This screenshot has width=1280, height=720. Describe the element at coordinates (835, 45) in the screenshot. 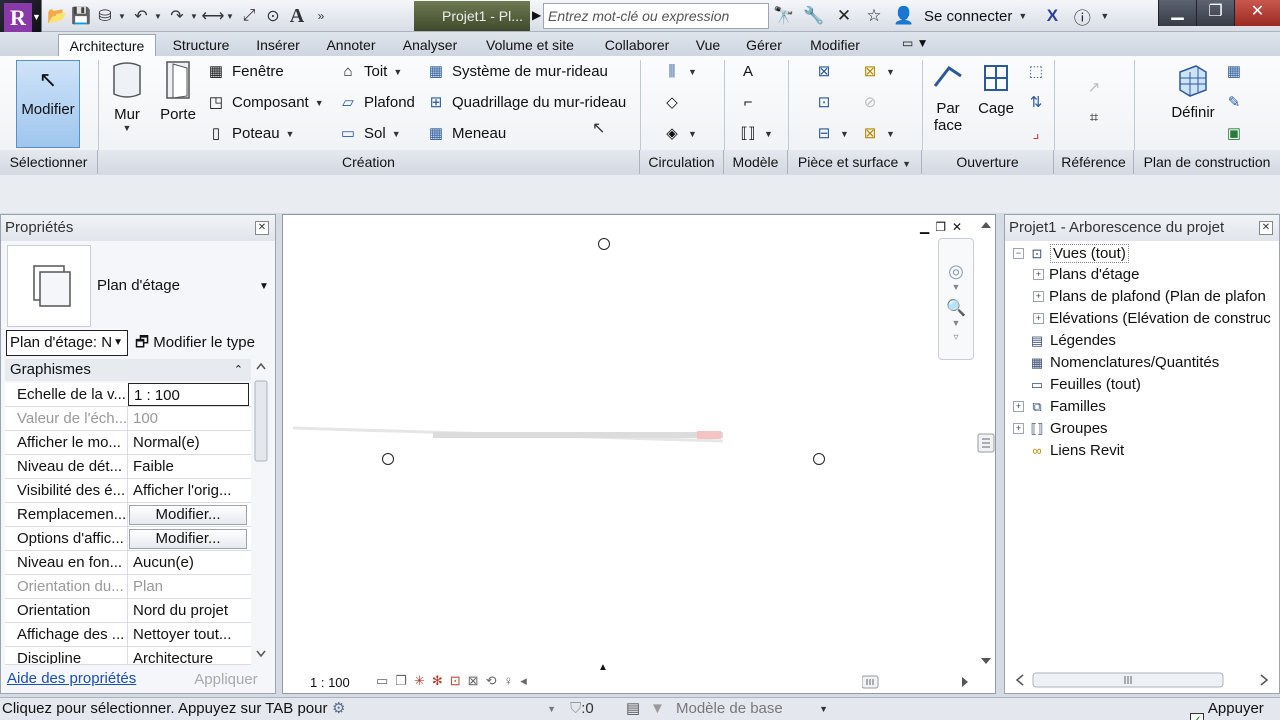

I see `tab-modify: Modifier` at that location.